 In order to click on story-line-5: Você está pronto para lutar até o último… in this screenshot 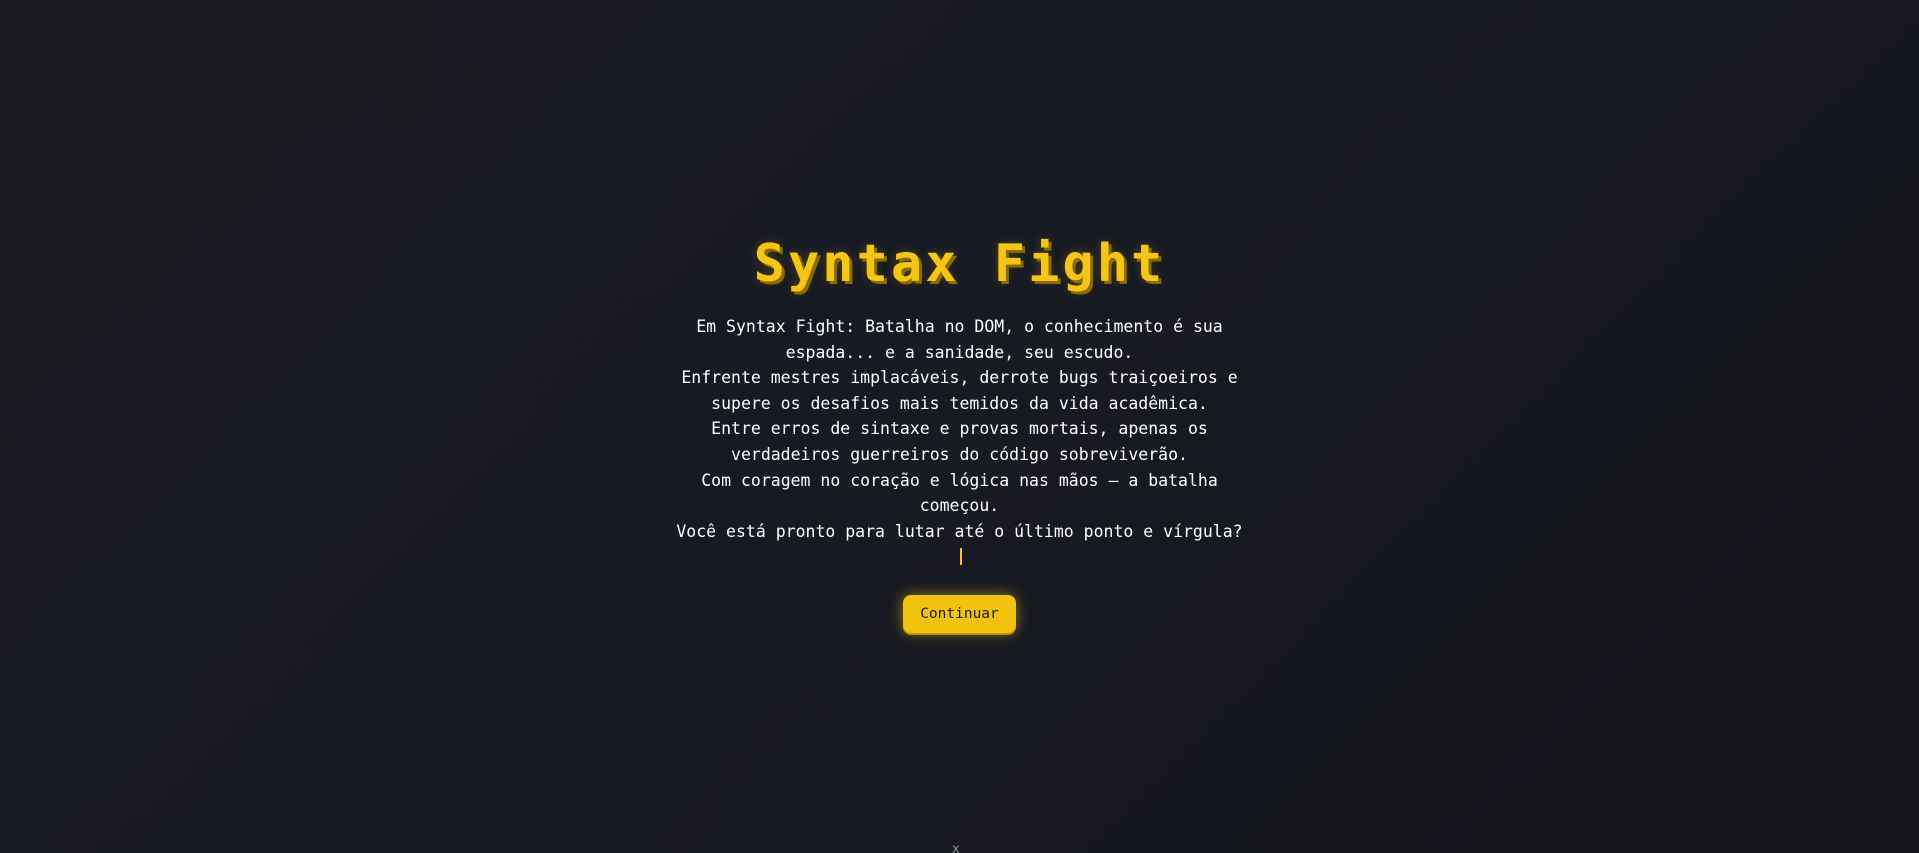, I will do `click(959, 531)`.